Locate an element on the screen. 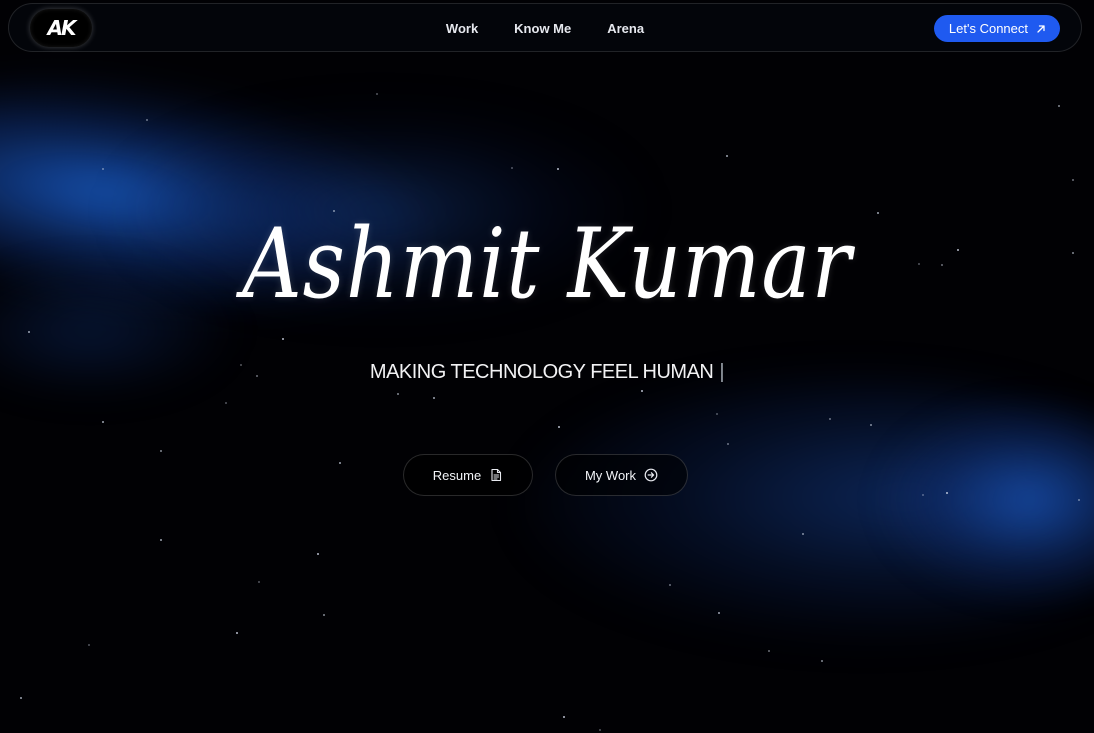  nav-link-work: Work is located at coordinates (462, 28).